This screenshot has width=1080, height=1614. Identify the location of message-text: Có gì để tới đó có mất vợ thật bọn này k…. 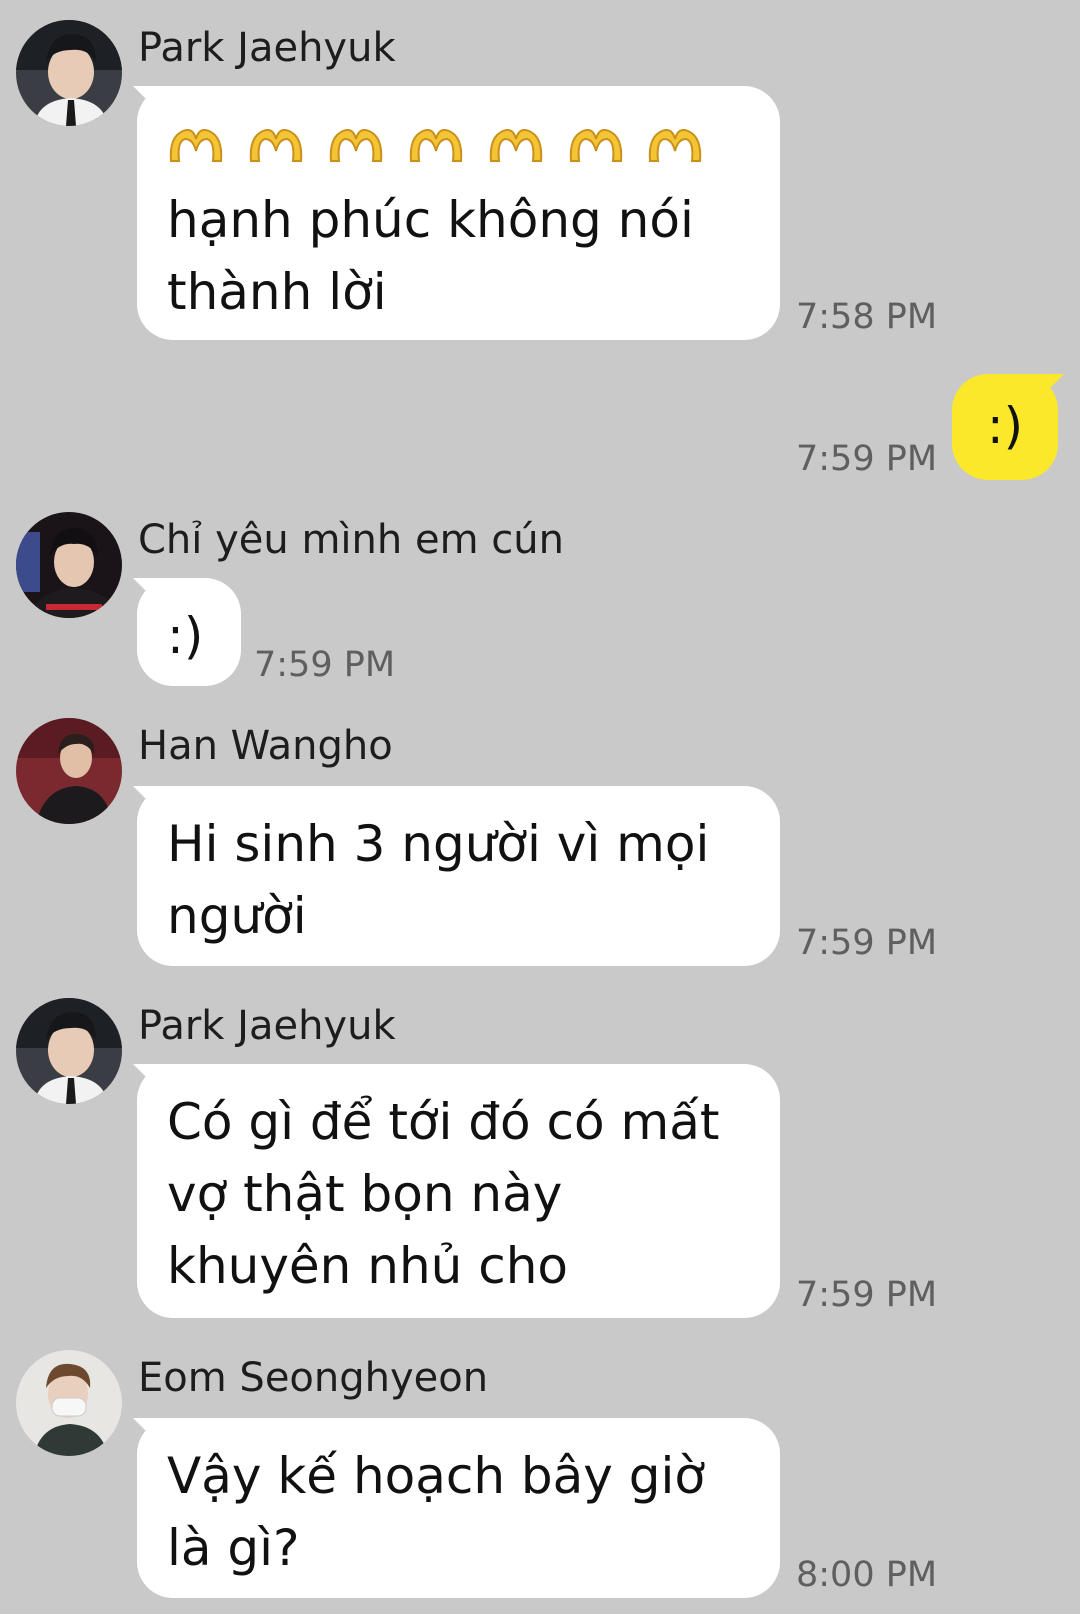
(443, 1194).